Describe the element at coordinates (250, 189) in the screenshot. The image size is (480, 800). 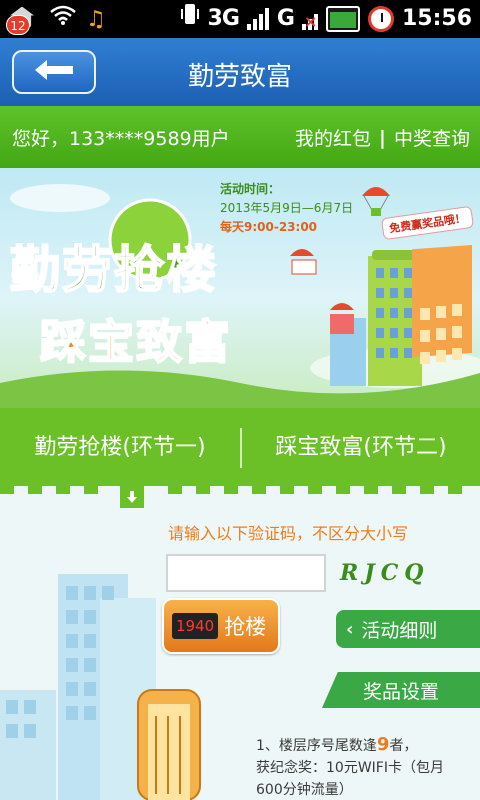
I see `event-time-label: 活动时间：` at that location.